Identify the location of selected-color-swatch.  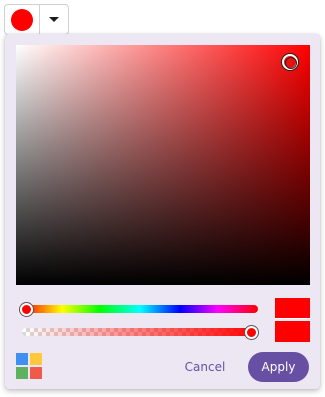
(22, 19).